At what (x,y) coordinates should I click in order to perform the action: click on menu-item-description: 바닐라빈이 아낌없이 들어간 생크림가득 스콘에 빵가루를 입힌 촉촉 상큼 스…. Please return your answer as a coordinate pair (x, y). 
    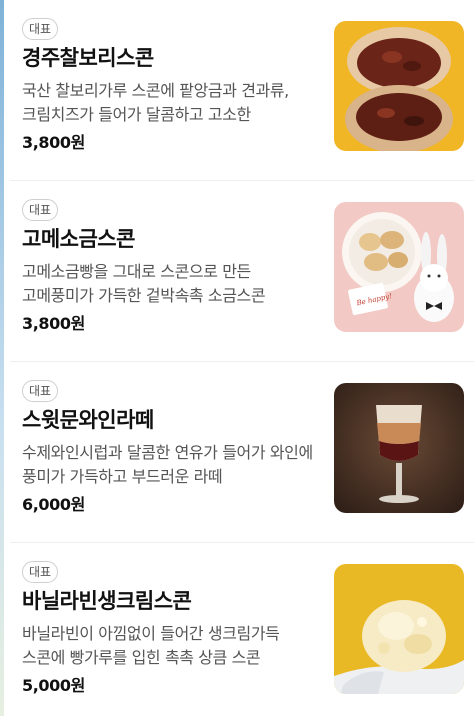
    Looking at the image, I should click on (151, 645).